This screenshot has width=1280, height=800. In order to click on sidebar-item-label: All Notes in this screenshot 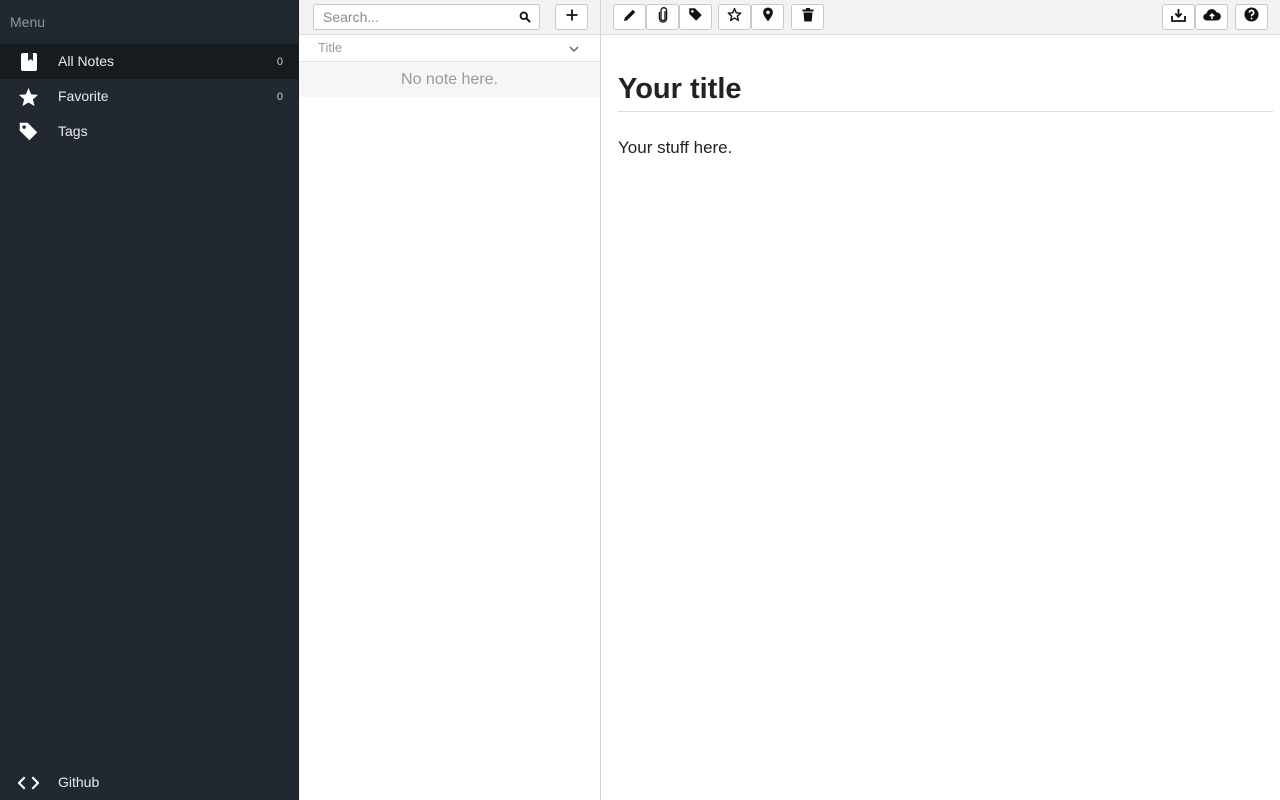, I will do `click(86, 61)`.